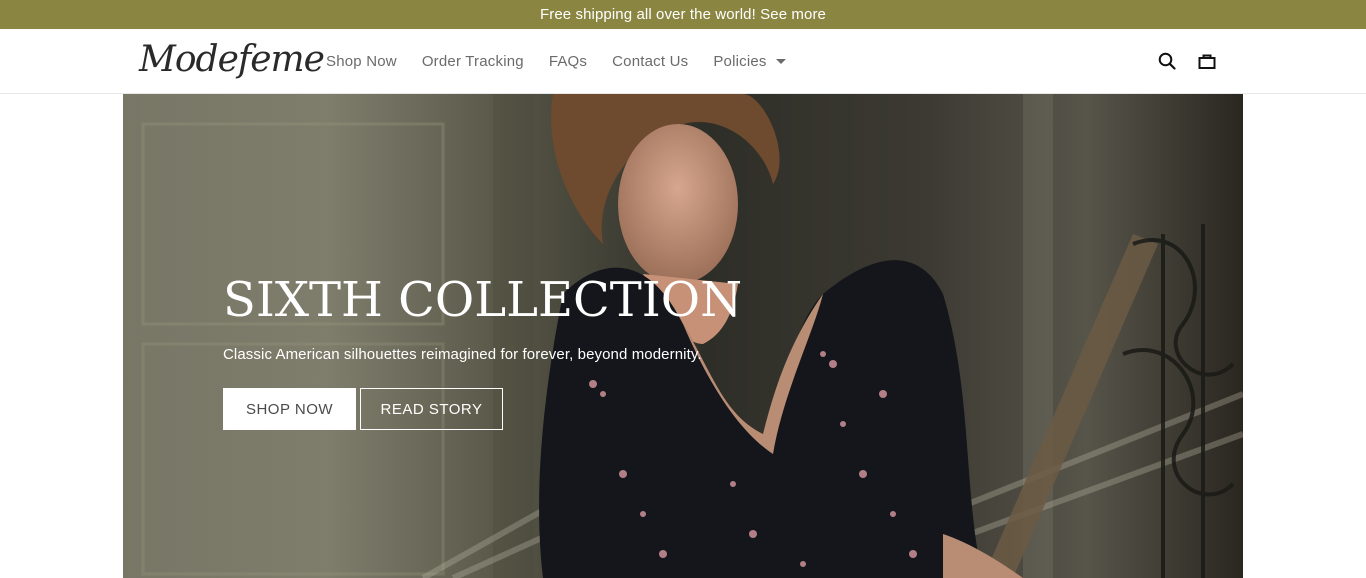  I want to click on nav-item-faqs: FAQs, so click(568, 61).